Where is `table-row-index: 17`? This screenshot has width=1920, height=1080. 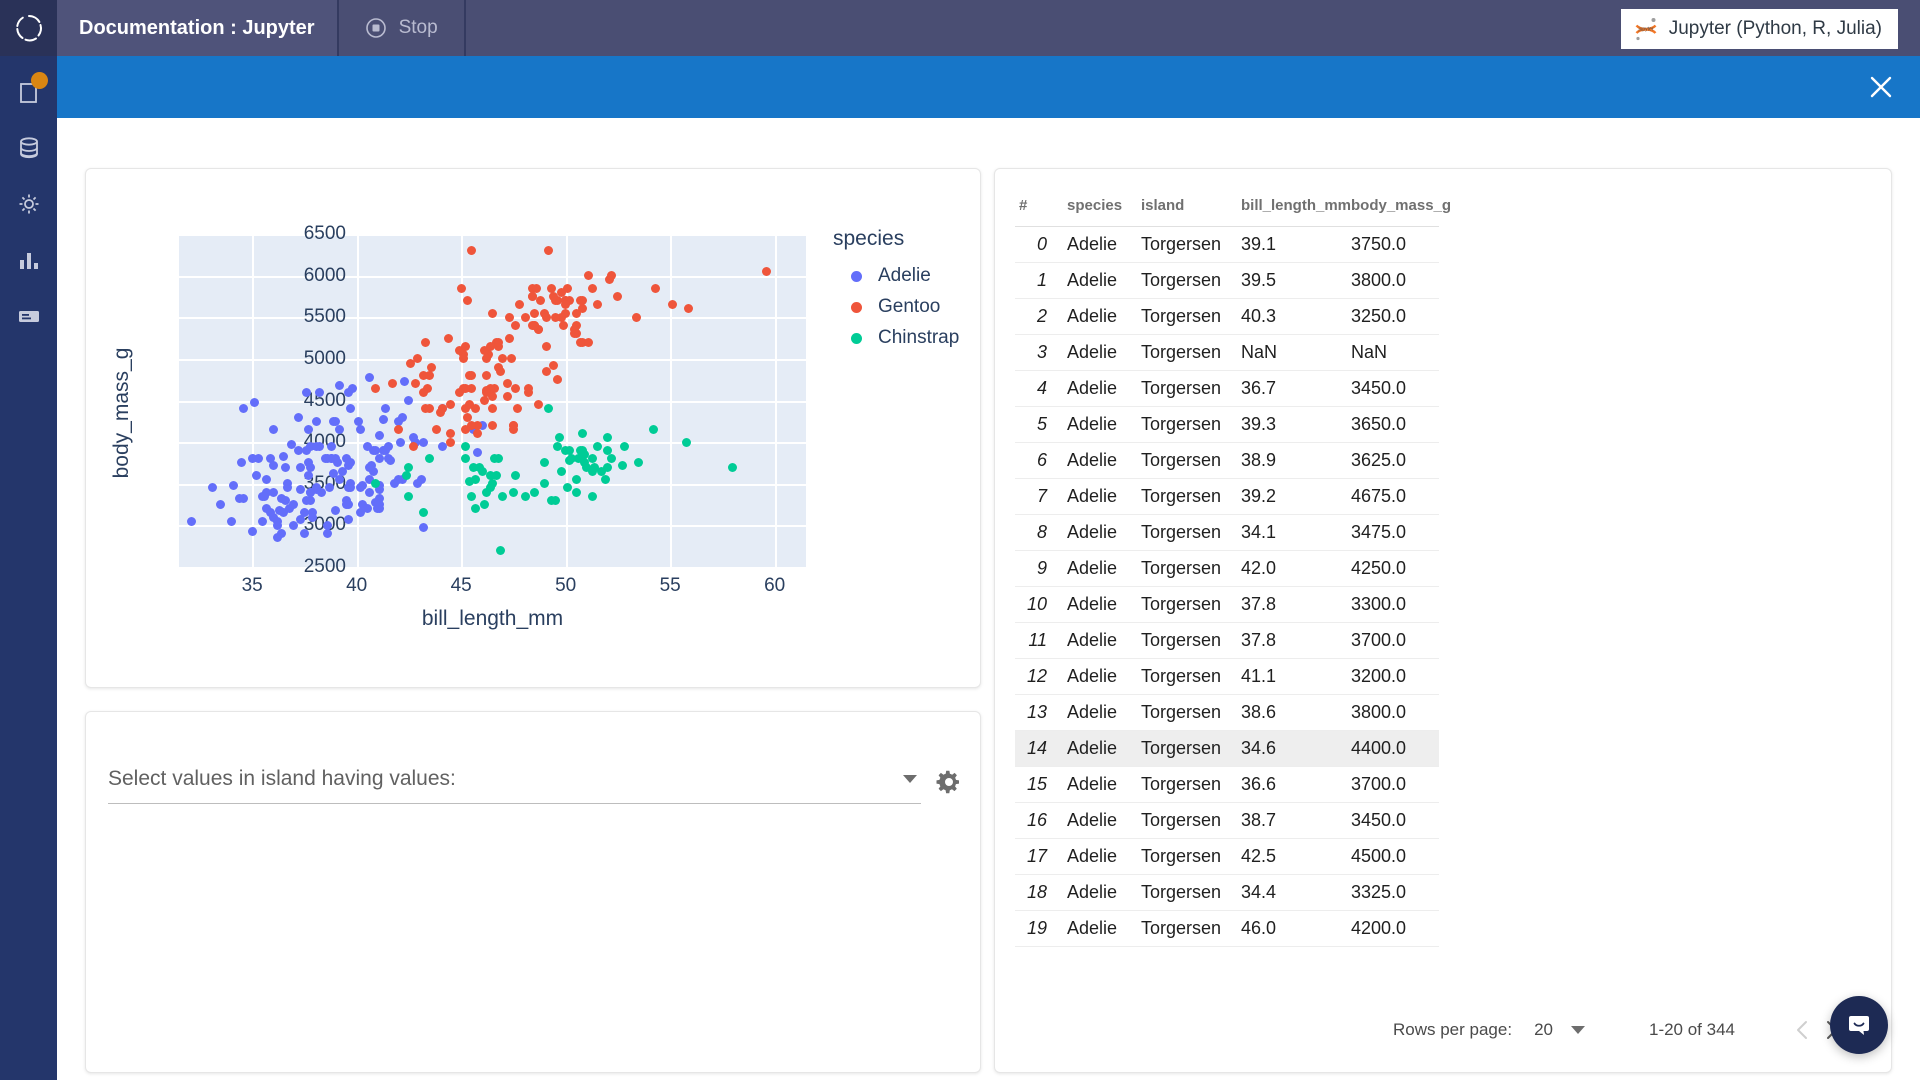
table-row-index: 17 is located at coordinates (1039, 856).